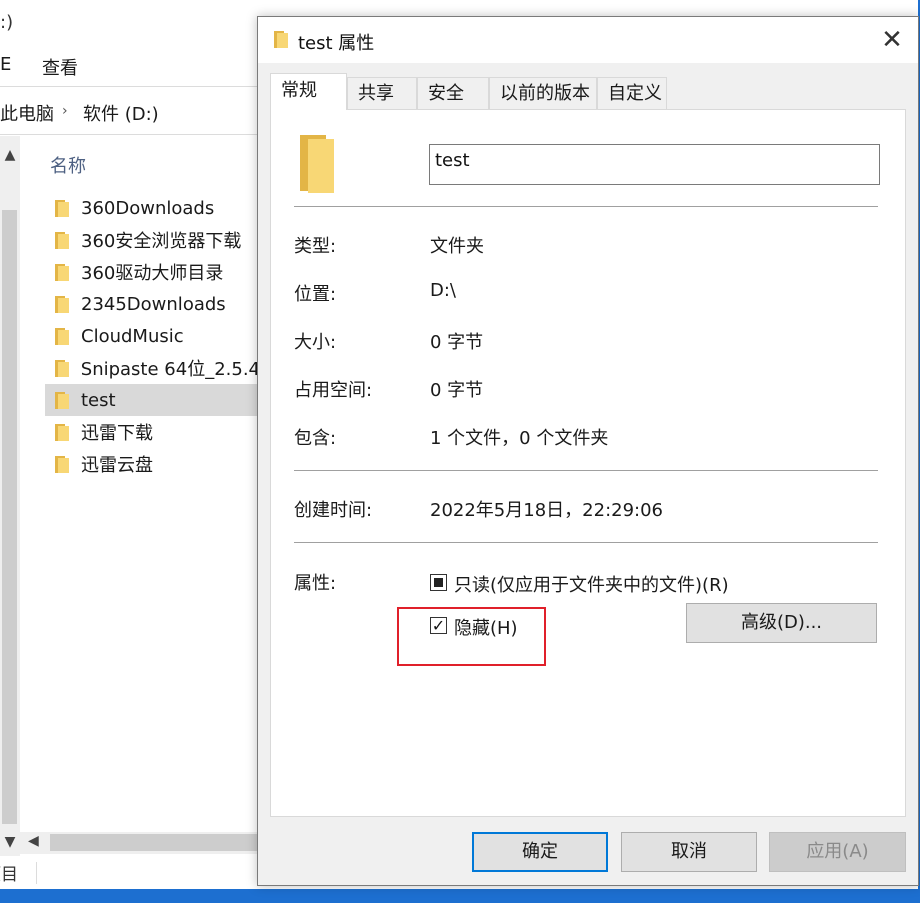 This screenshot has height=903, width=920. I want to click on file-list-item: 2345Downloads, so click(152, 304).